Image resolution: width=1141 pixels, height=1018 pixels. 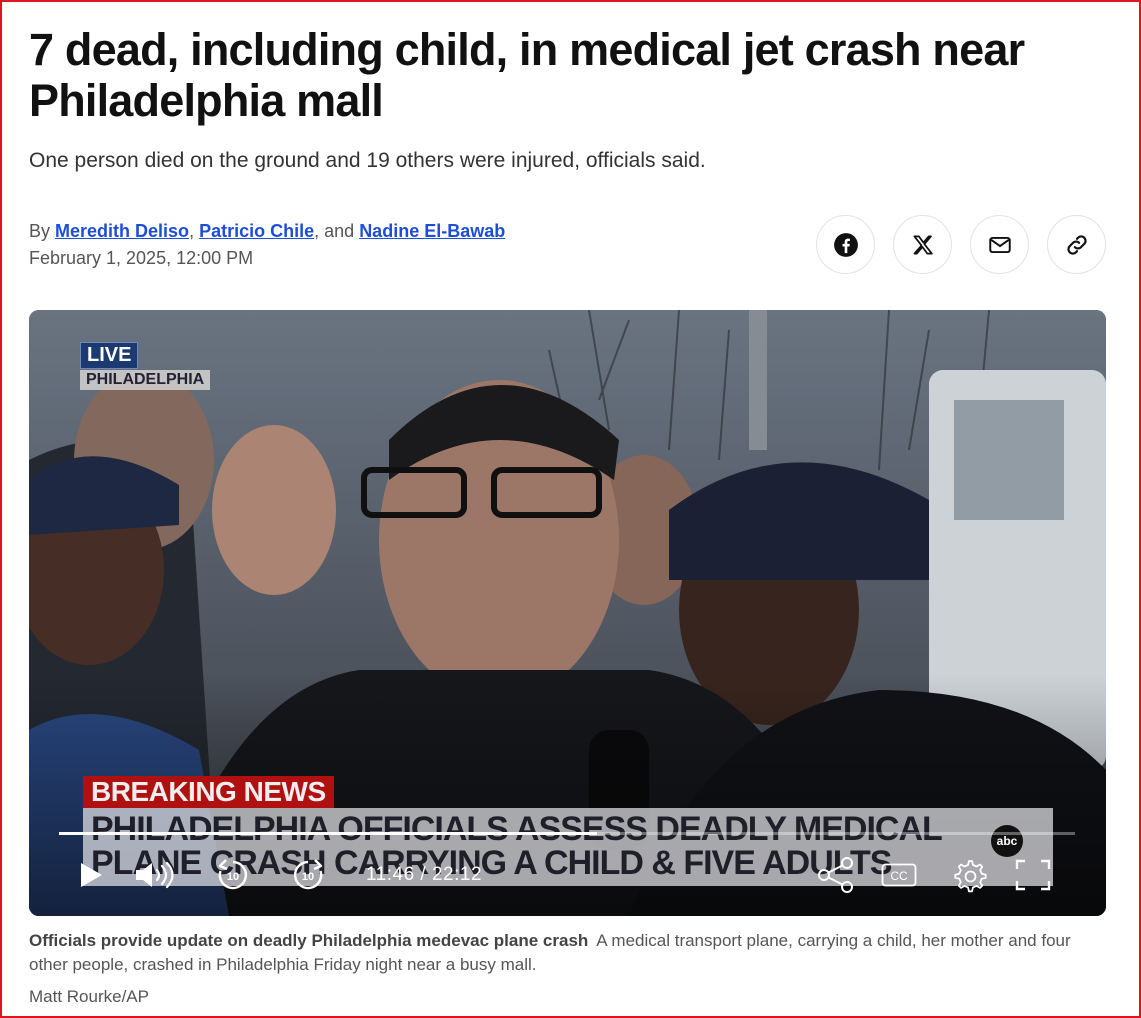 I want to click on fullscreen-icon, so click(x=1033, y=875).